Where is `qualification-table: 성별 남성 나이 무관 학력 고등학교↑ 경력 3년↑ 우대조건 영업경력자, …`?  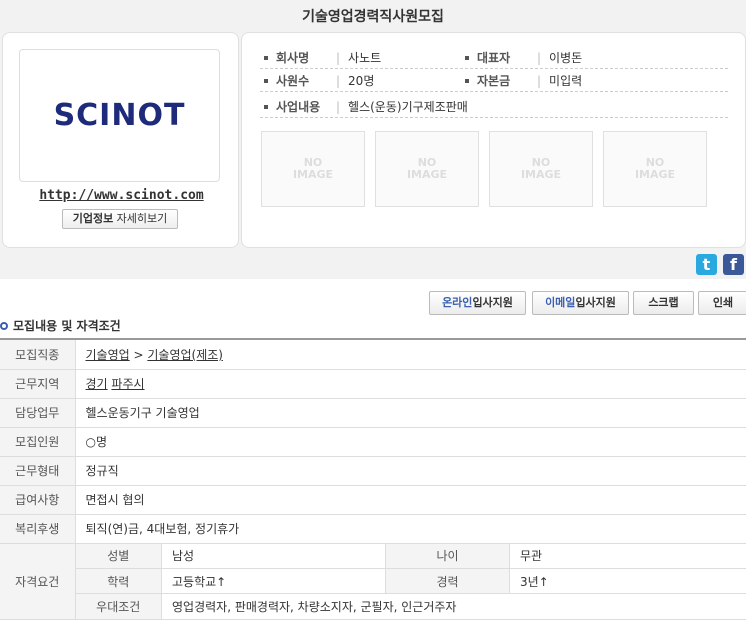 qualification-table: 성별 남성 나이 무관 학력 고등학교↑ 경력 3년↑ 우대조건 영업경력자, … is located at coordinates (410, 581).